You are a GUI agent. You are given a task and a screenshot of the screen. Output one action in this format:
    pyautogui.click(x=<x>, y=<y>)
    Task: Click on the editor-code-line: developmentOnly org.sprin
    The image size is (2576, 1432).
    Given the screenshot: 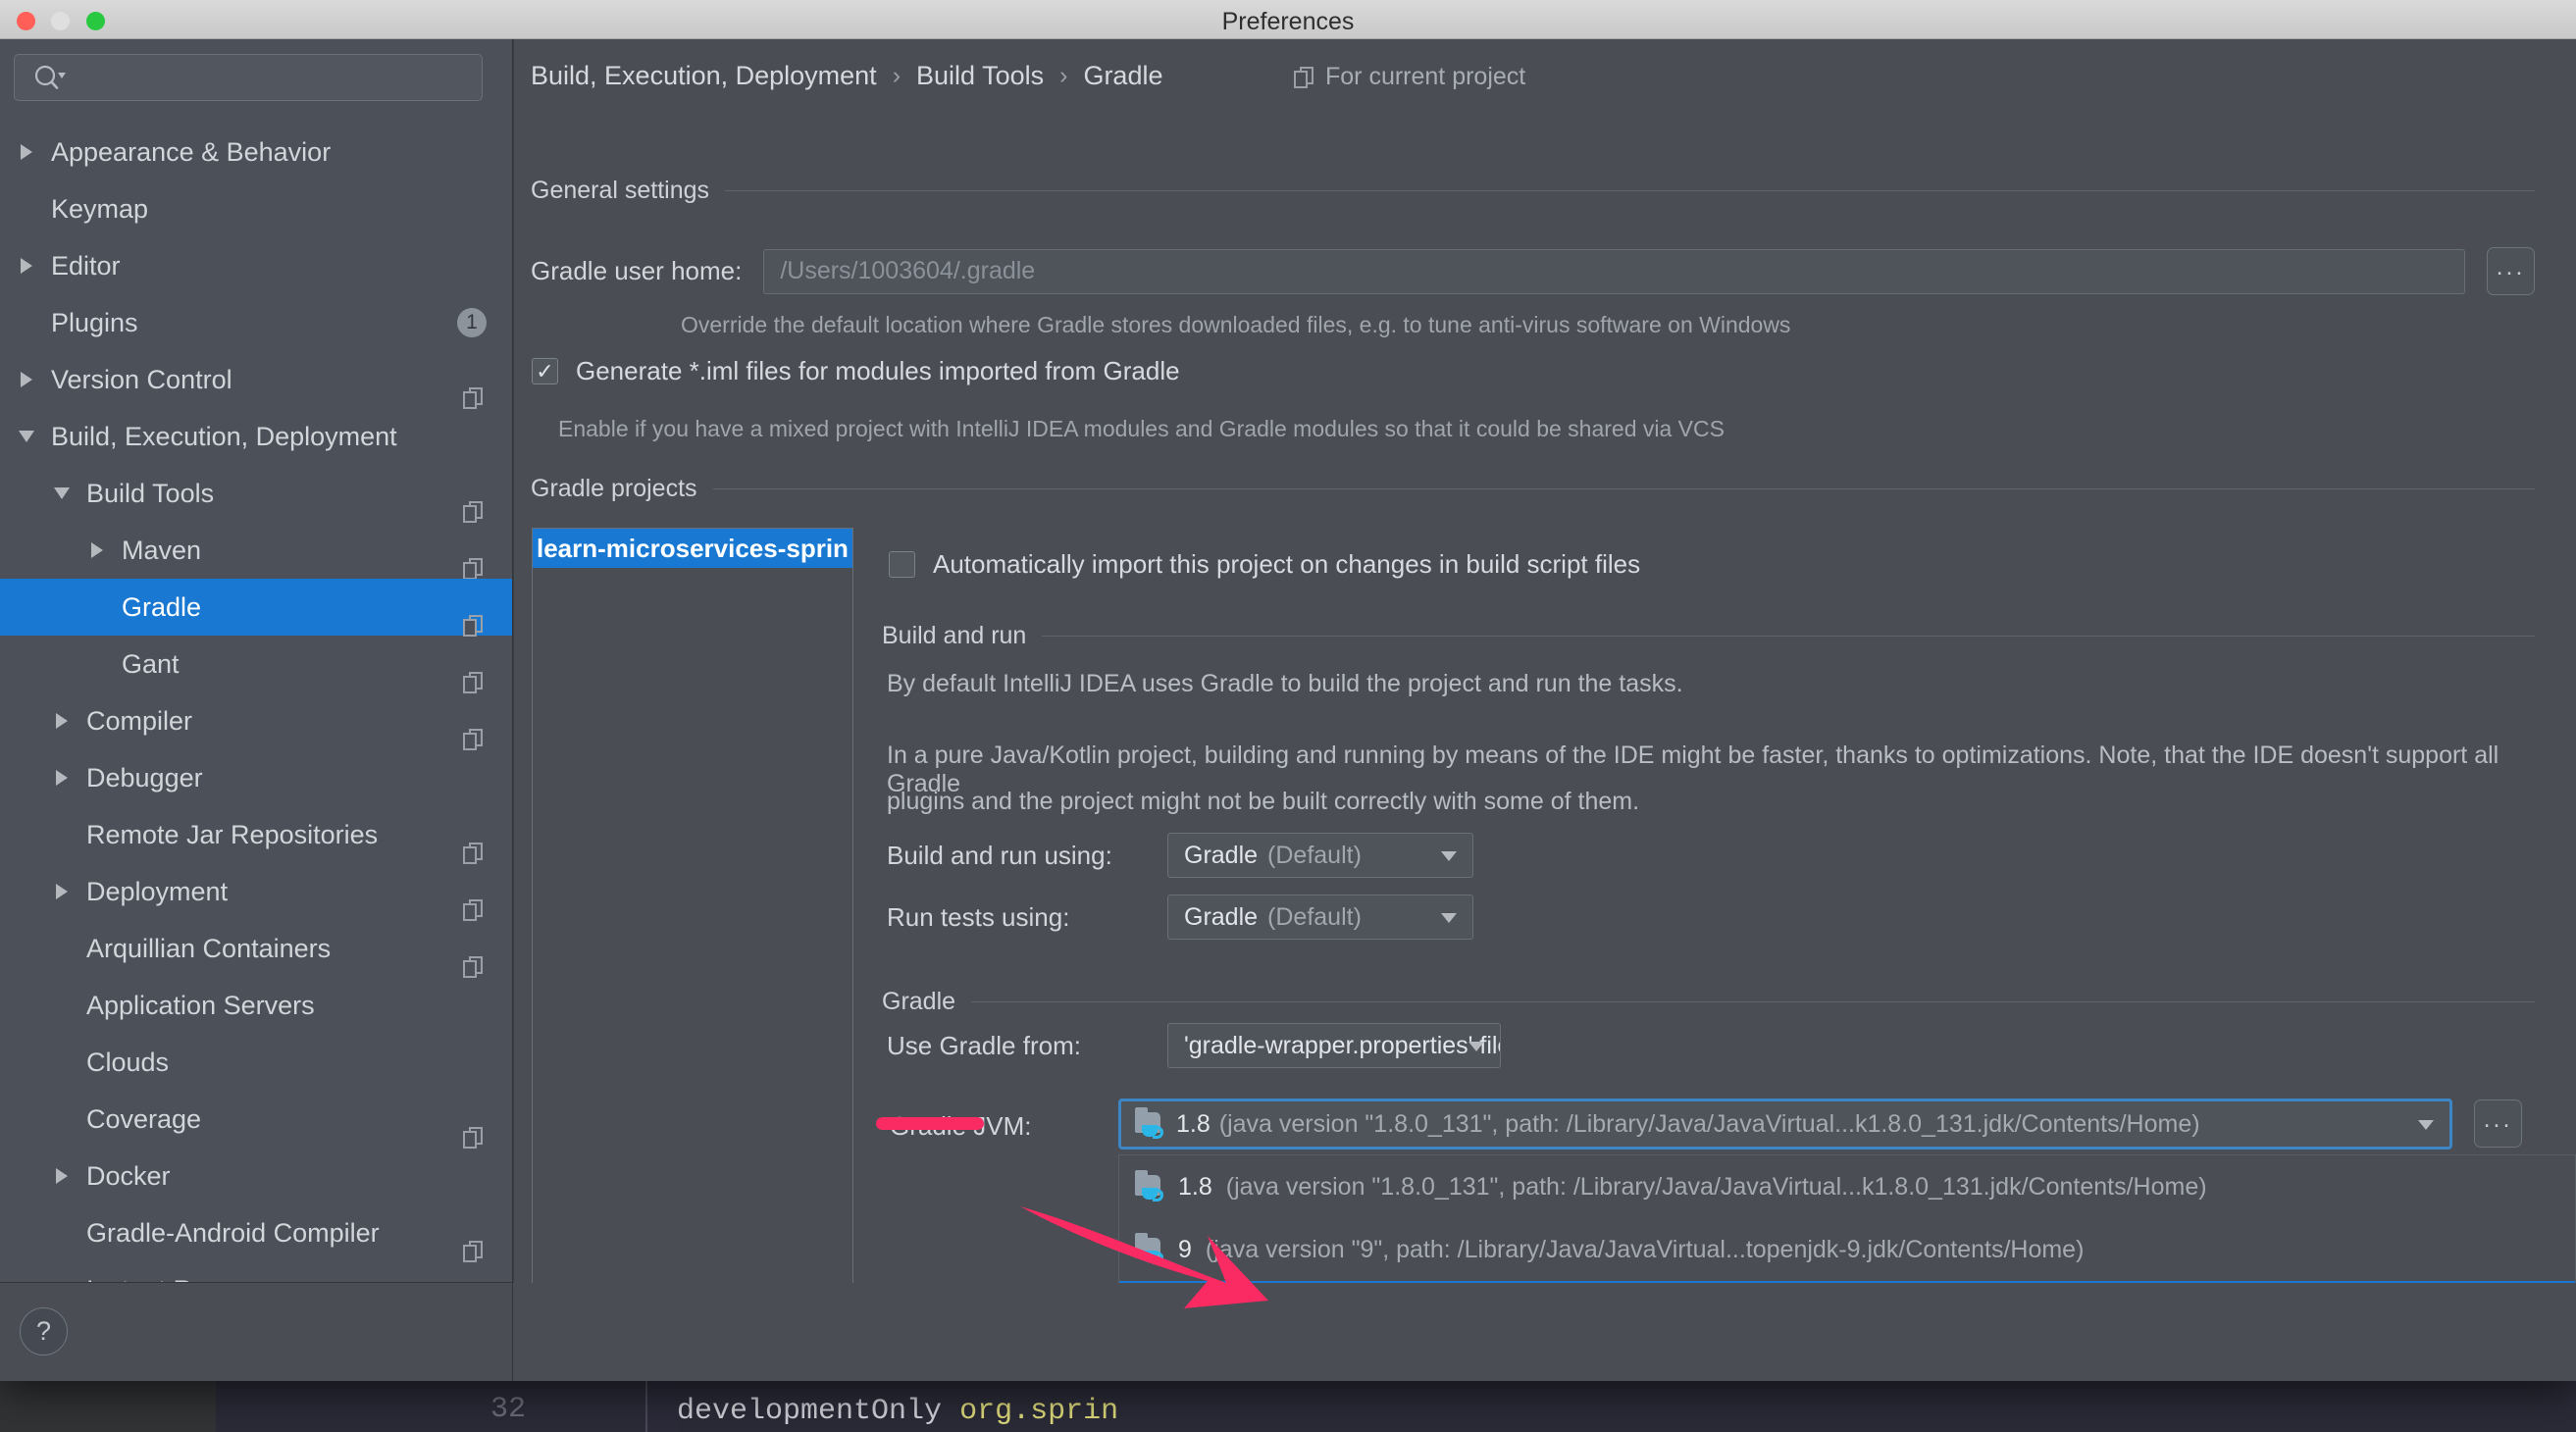 What is the action you would take?
    pyautogui.click(x=897, y=1411)
    